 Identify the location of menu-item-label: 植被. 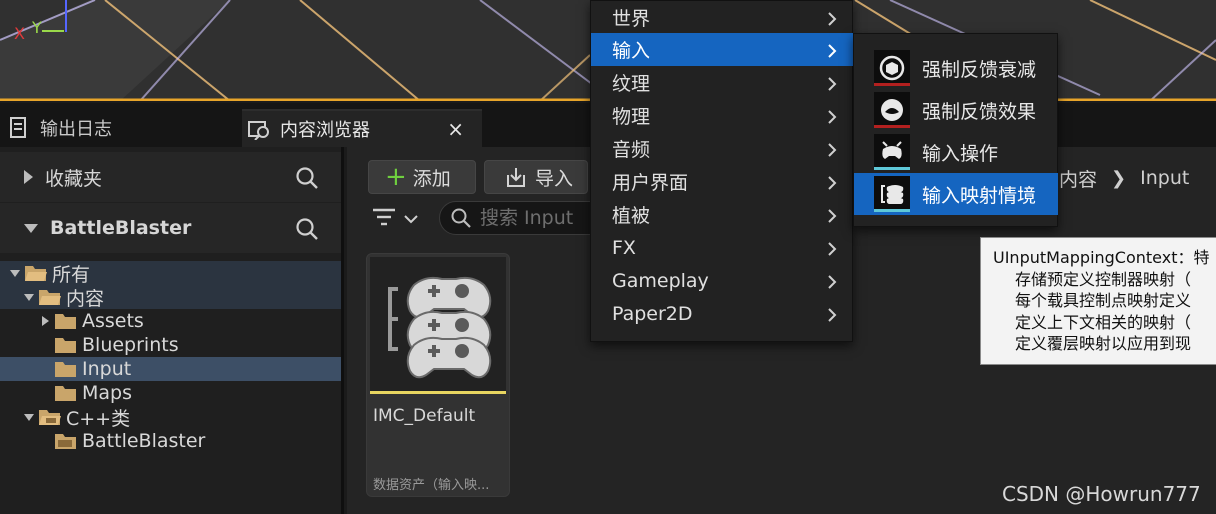
(631, 216).